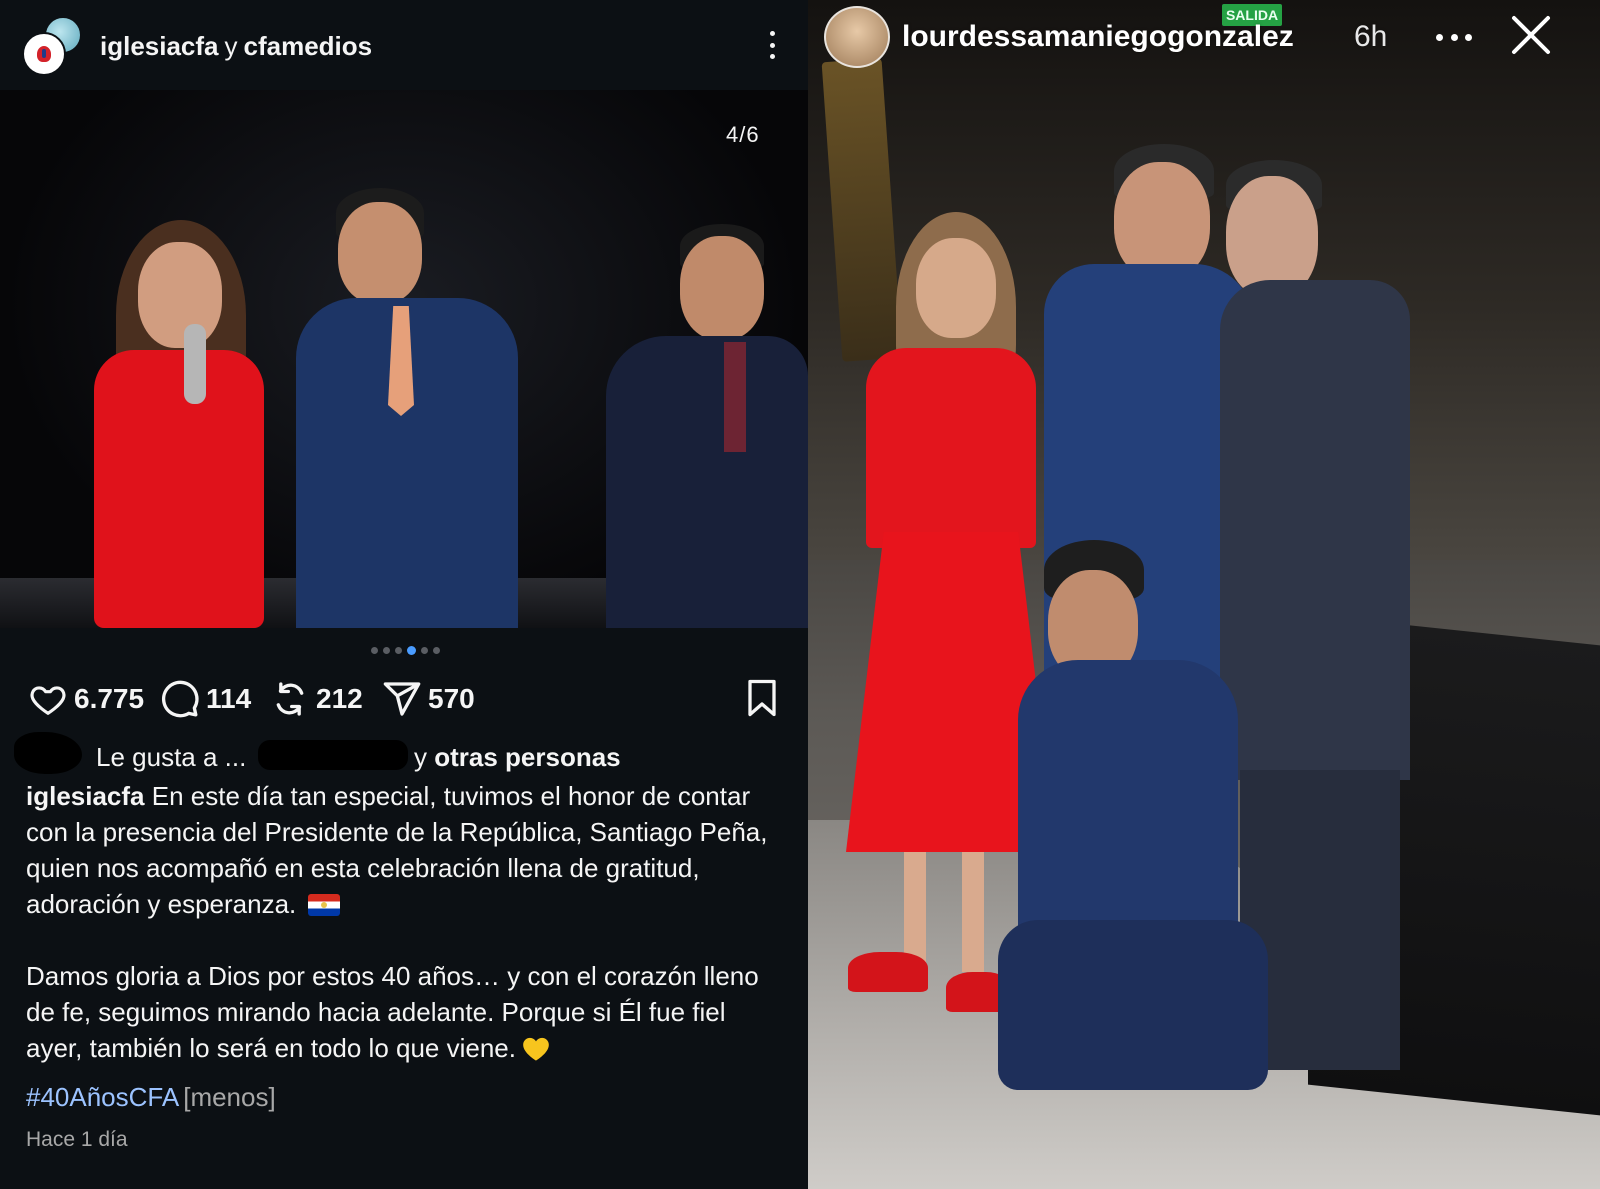 This screenshot has height=1189, width=1600. What do you see at coordinates (231, 46) in the screenshot?
I see `author-connector: y` at bounding box center [231, 46].